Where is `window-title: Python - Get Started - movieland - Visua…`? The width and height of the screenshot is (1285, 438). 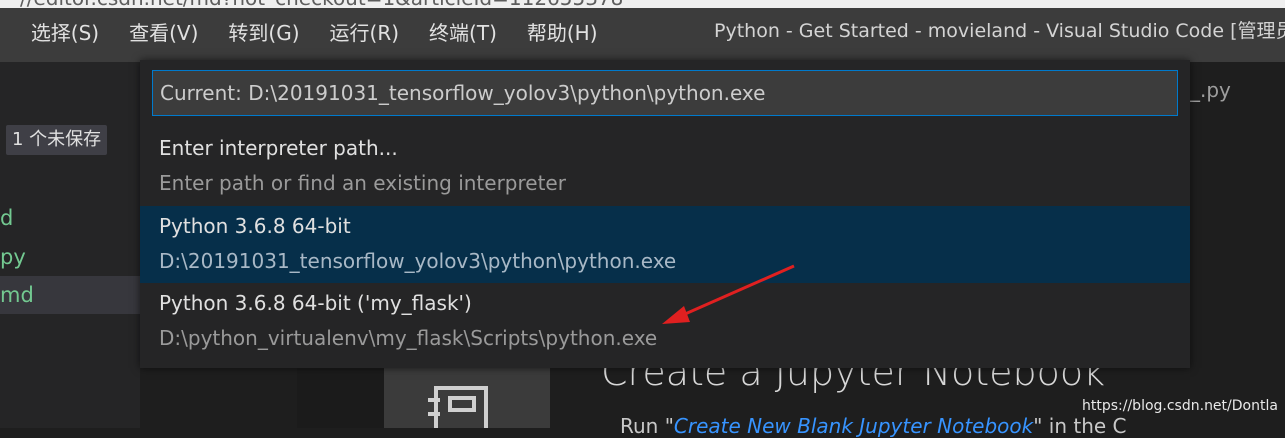
window-title: Python - Get Started - movieland - Visua… is located at coordinates (999, 31).